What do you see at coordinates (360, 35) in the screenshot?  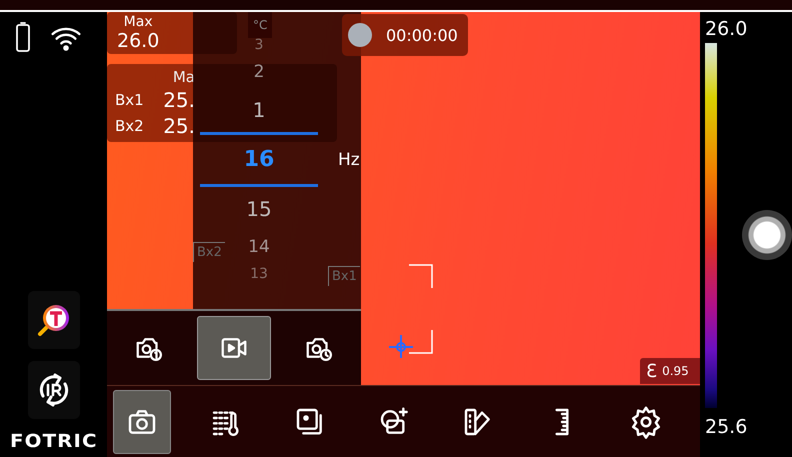 I see `record-dot-icon` at bounding box center [360, 35].